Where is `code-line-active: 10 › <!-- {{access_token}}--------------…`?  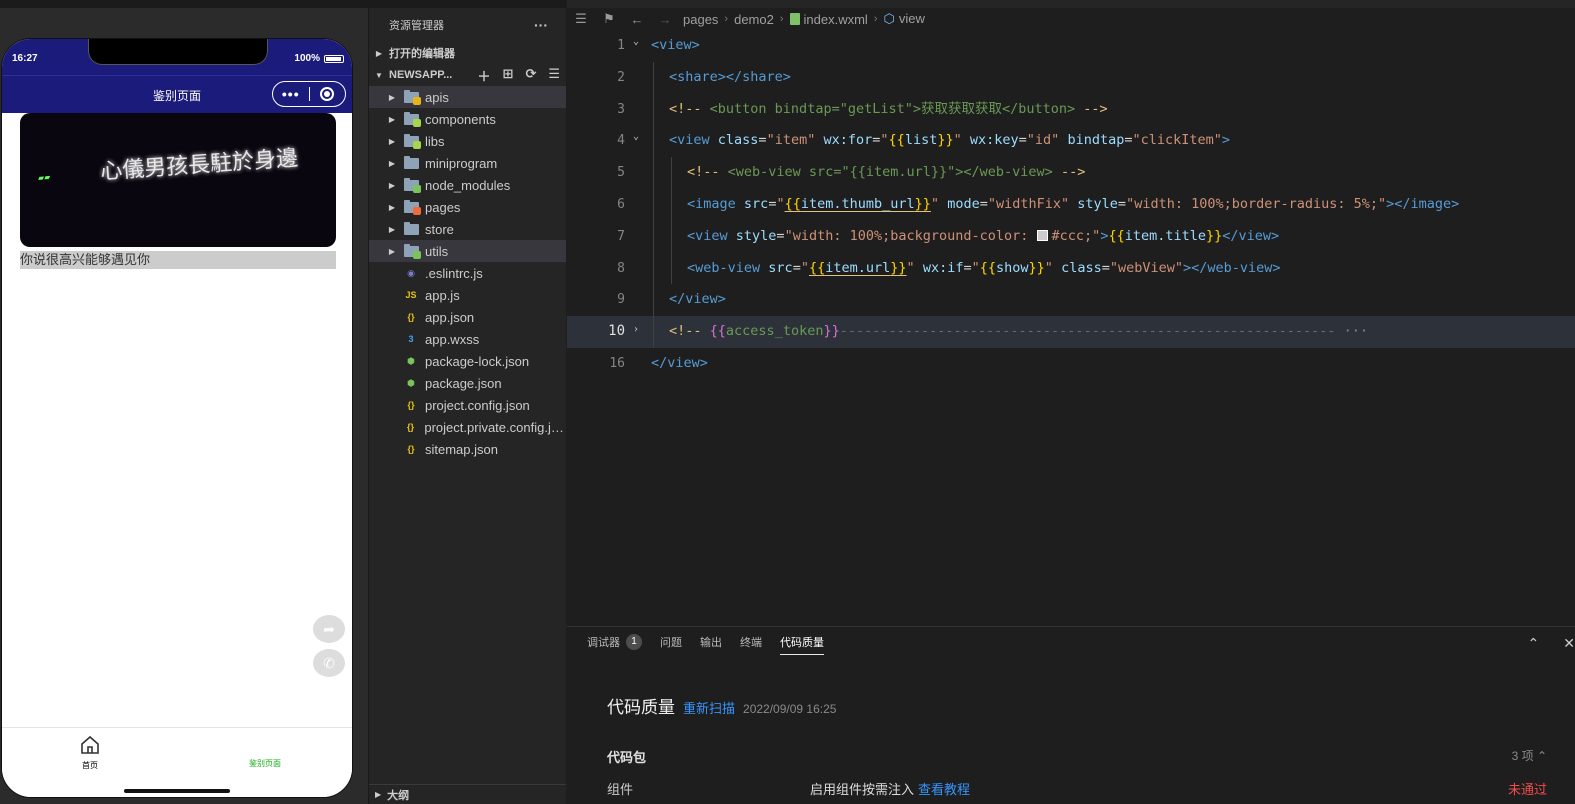 code-line-active: 10 › <!-- {{access_token}}--------------… is located at coordinates (1071, 332).